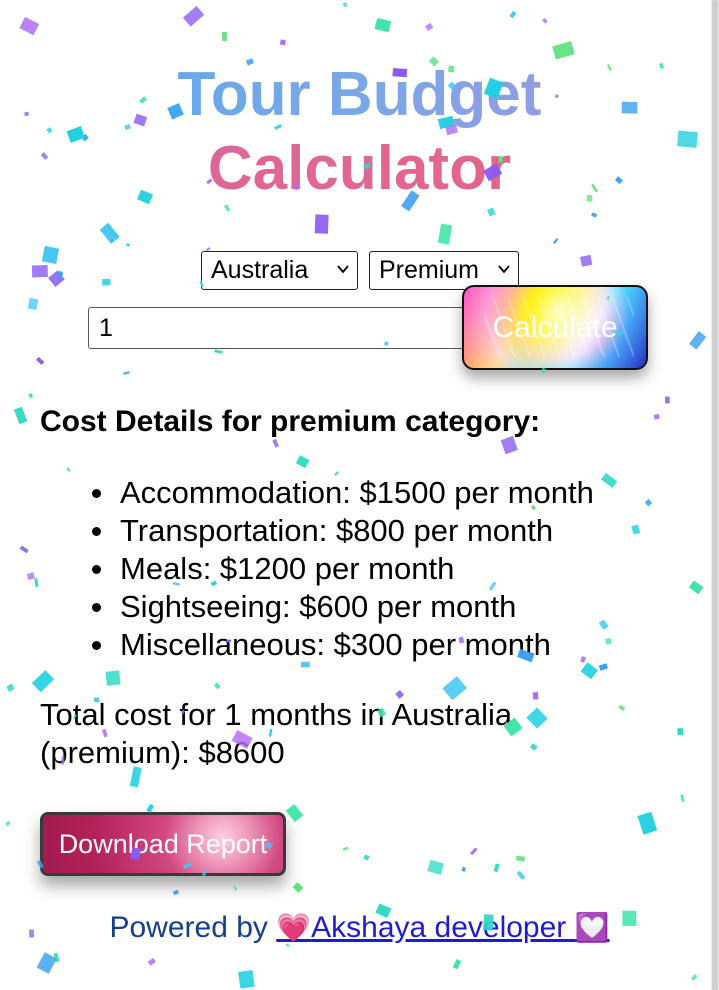 Image resolution: width=719 pixels, height=990 pixels. What do you see at coordinates (163, 844) in the screenshot?
I see `download-report-button: Download Report` at bounding box center [163, 844].